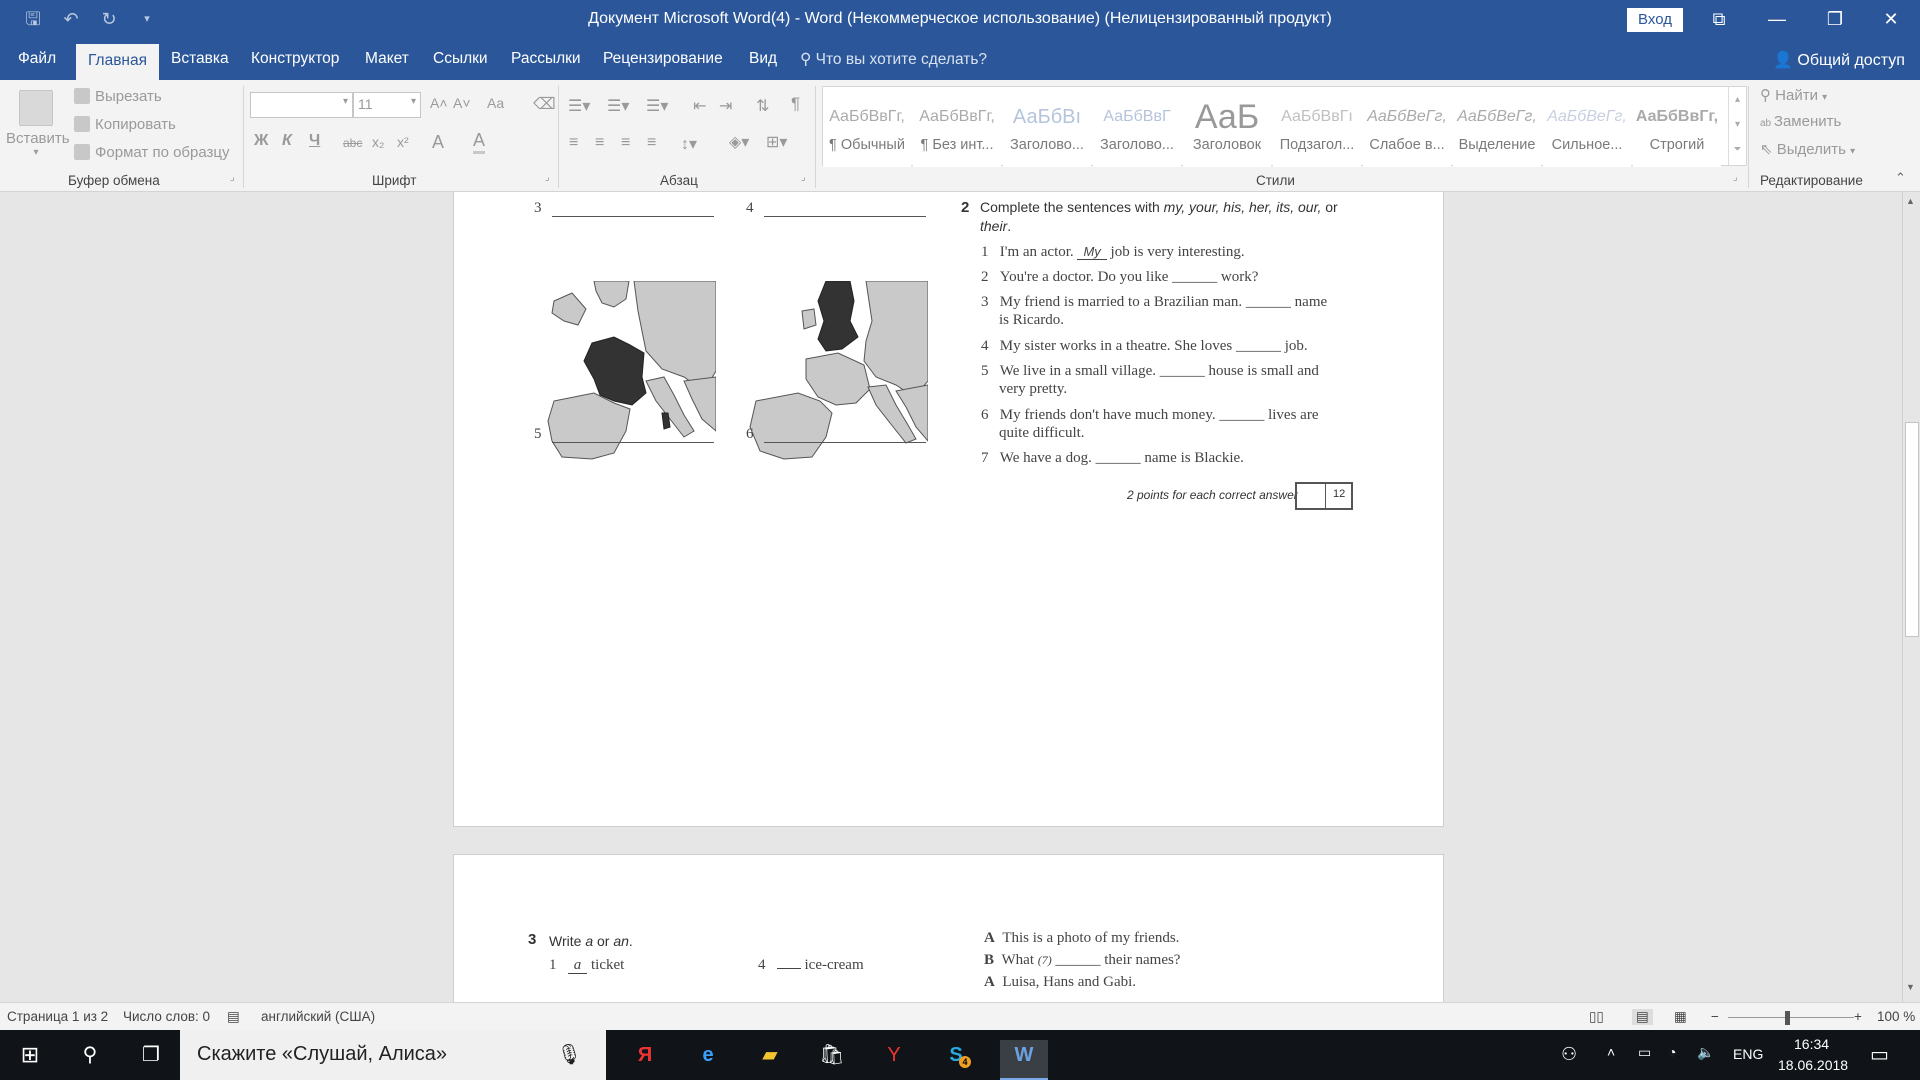  I want to click on change-case-button: Aa, so click(495, 103).